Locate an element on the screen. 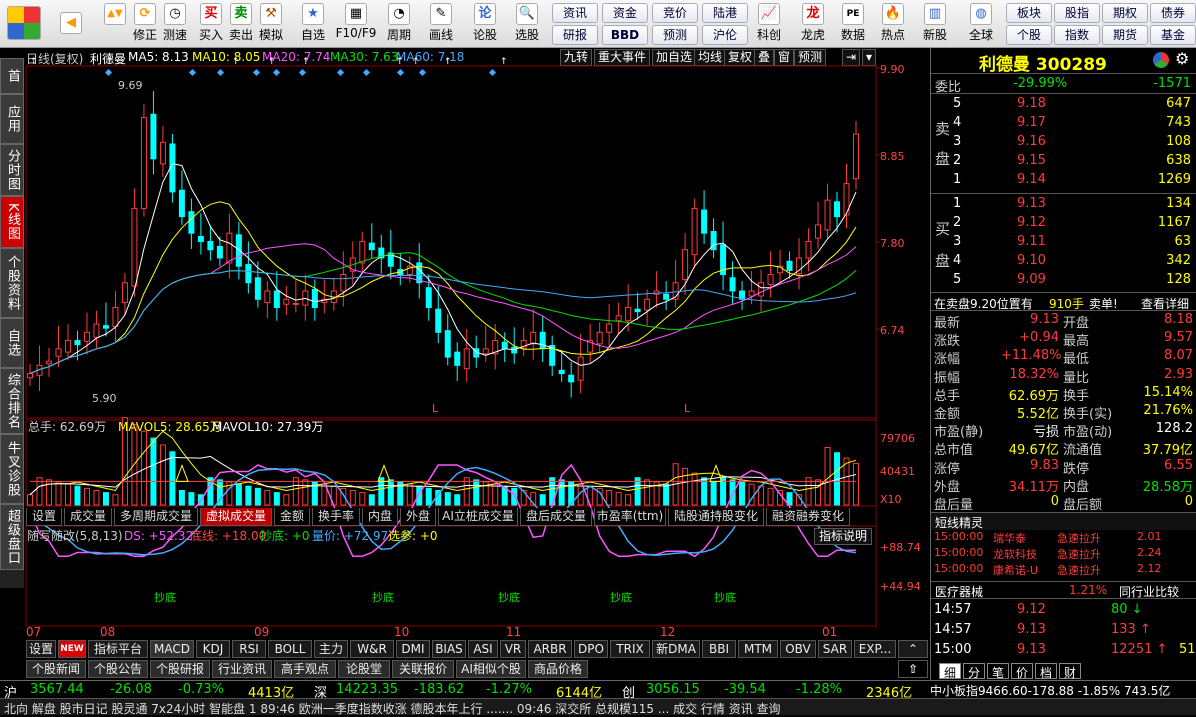  tab-amount: 金额 is located at coordinates (292, 517).